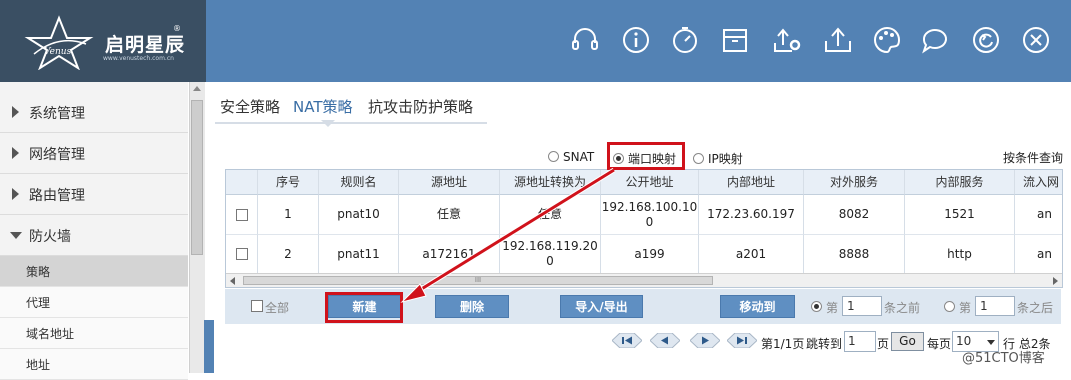 The image size is (1071, 380). Describe the element at coordinates (649, 221) in the screenshot. I see `cell-line: 0` at that location.